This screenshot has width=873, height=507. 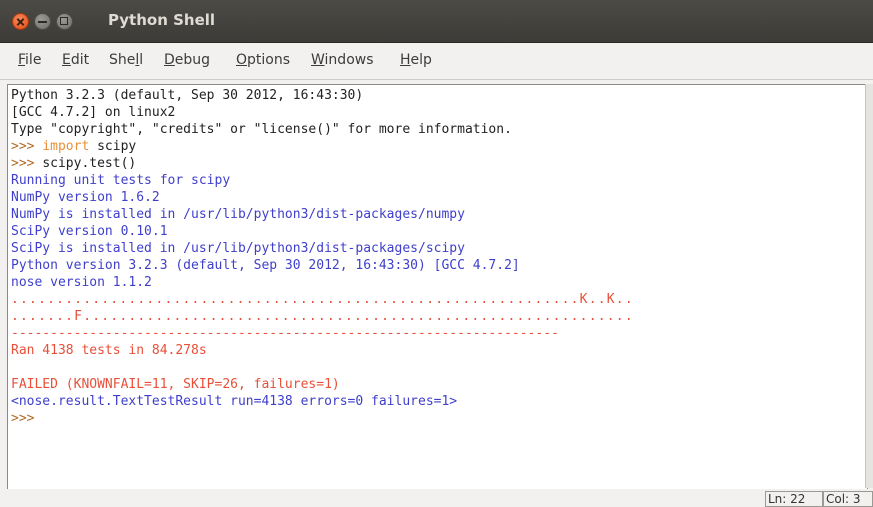 I want to click on menu-label: She, so click(x=122, y=60).